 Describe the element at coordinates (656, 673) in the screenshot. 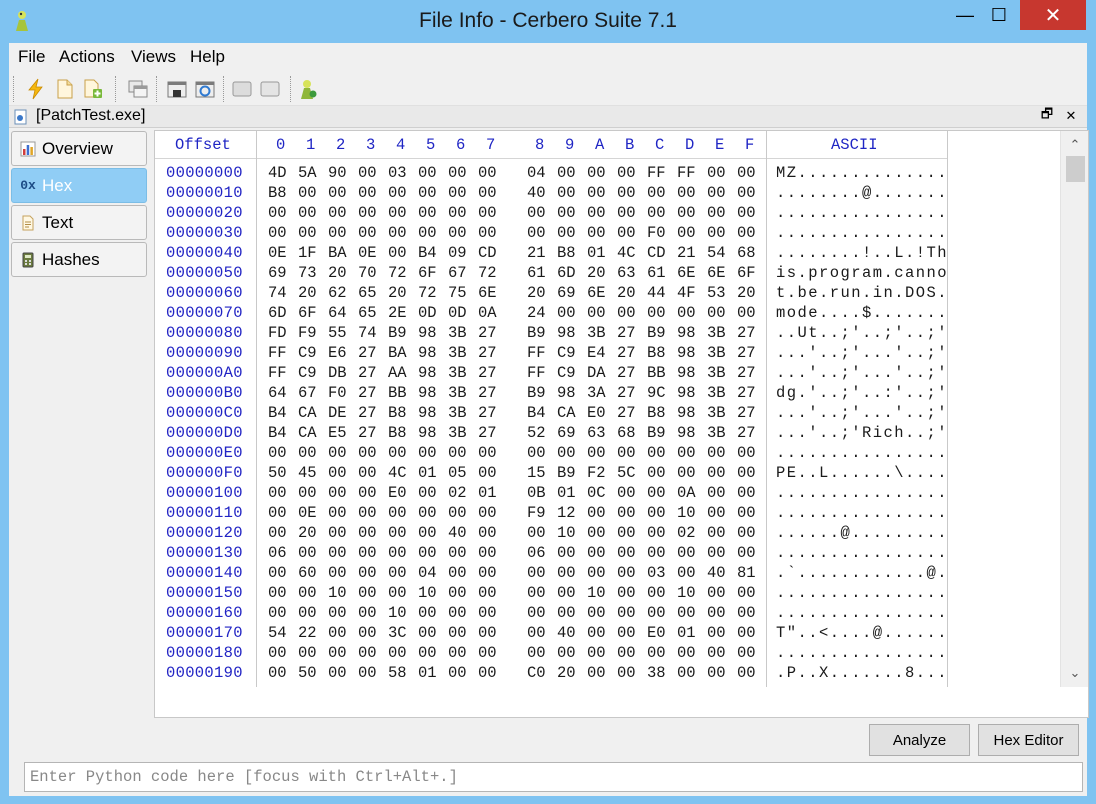

I see `hex-byte: 38` at that location.